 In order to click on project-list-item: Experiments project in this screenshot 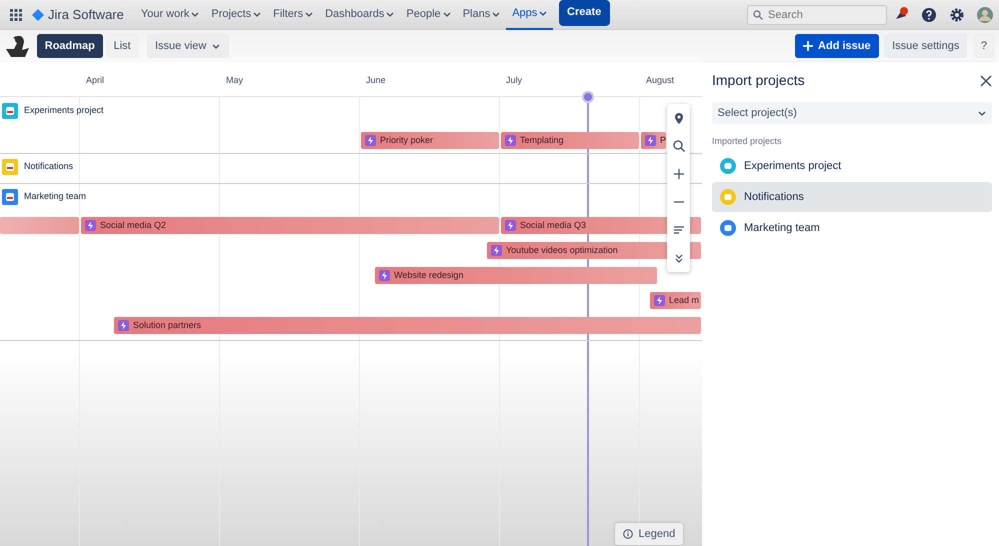, I will do `click(852, 166)`.